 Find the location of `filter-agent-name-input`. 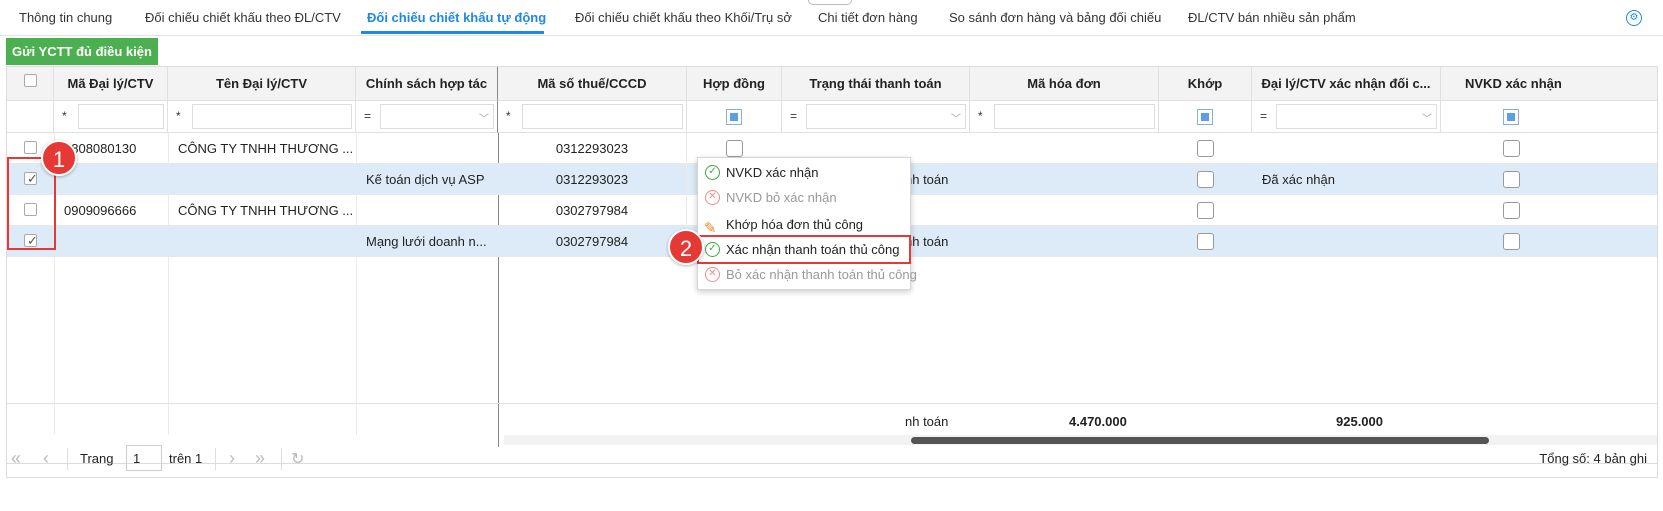

filter-agent-name-input is located at coordinates (272, 116).